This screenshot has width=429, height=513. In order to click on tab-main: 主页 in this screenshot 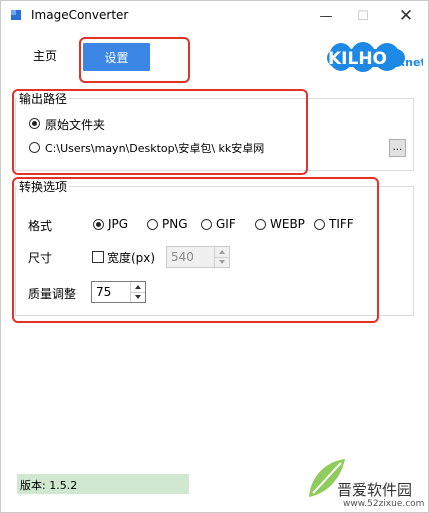, I will do `click(45, 55)`.